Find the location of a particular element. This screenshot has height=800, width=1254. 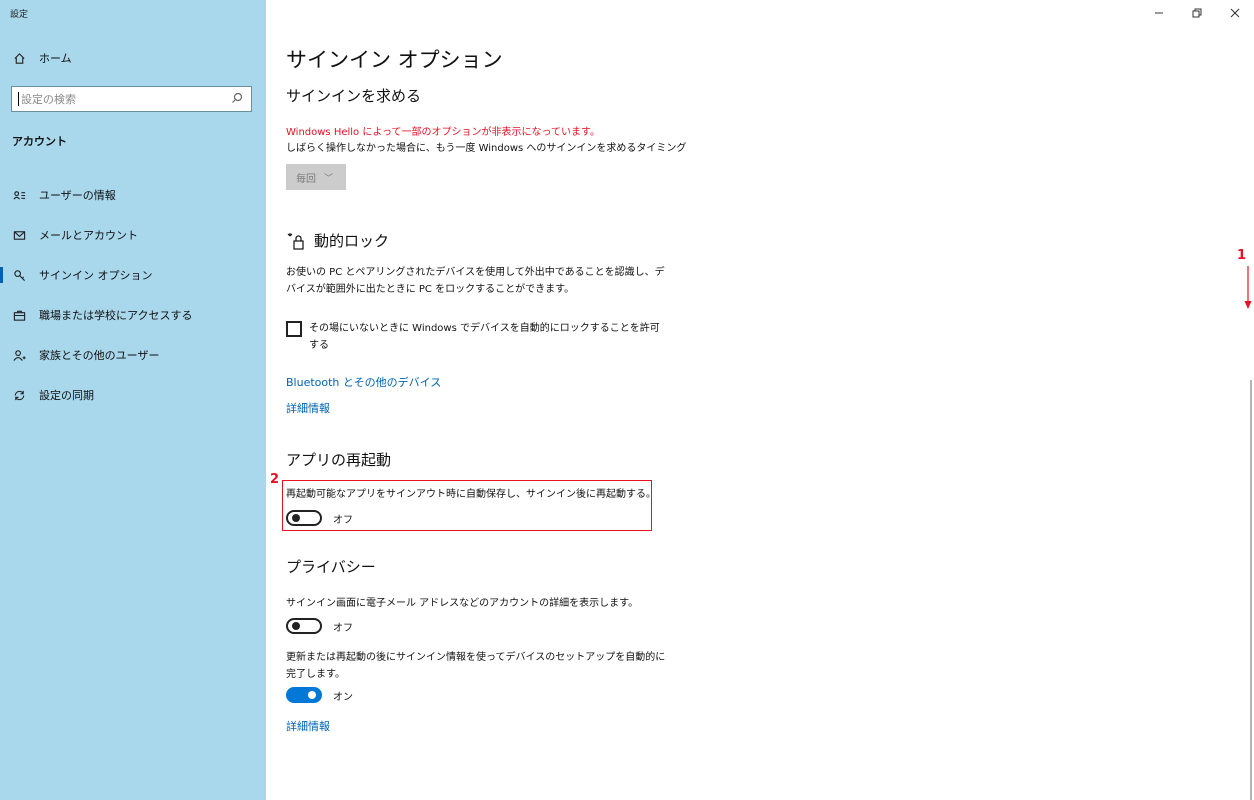

sidebar-item-family-users: 家族とその他のユーザー is located at coordinates (133, 355).